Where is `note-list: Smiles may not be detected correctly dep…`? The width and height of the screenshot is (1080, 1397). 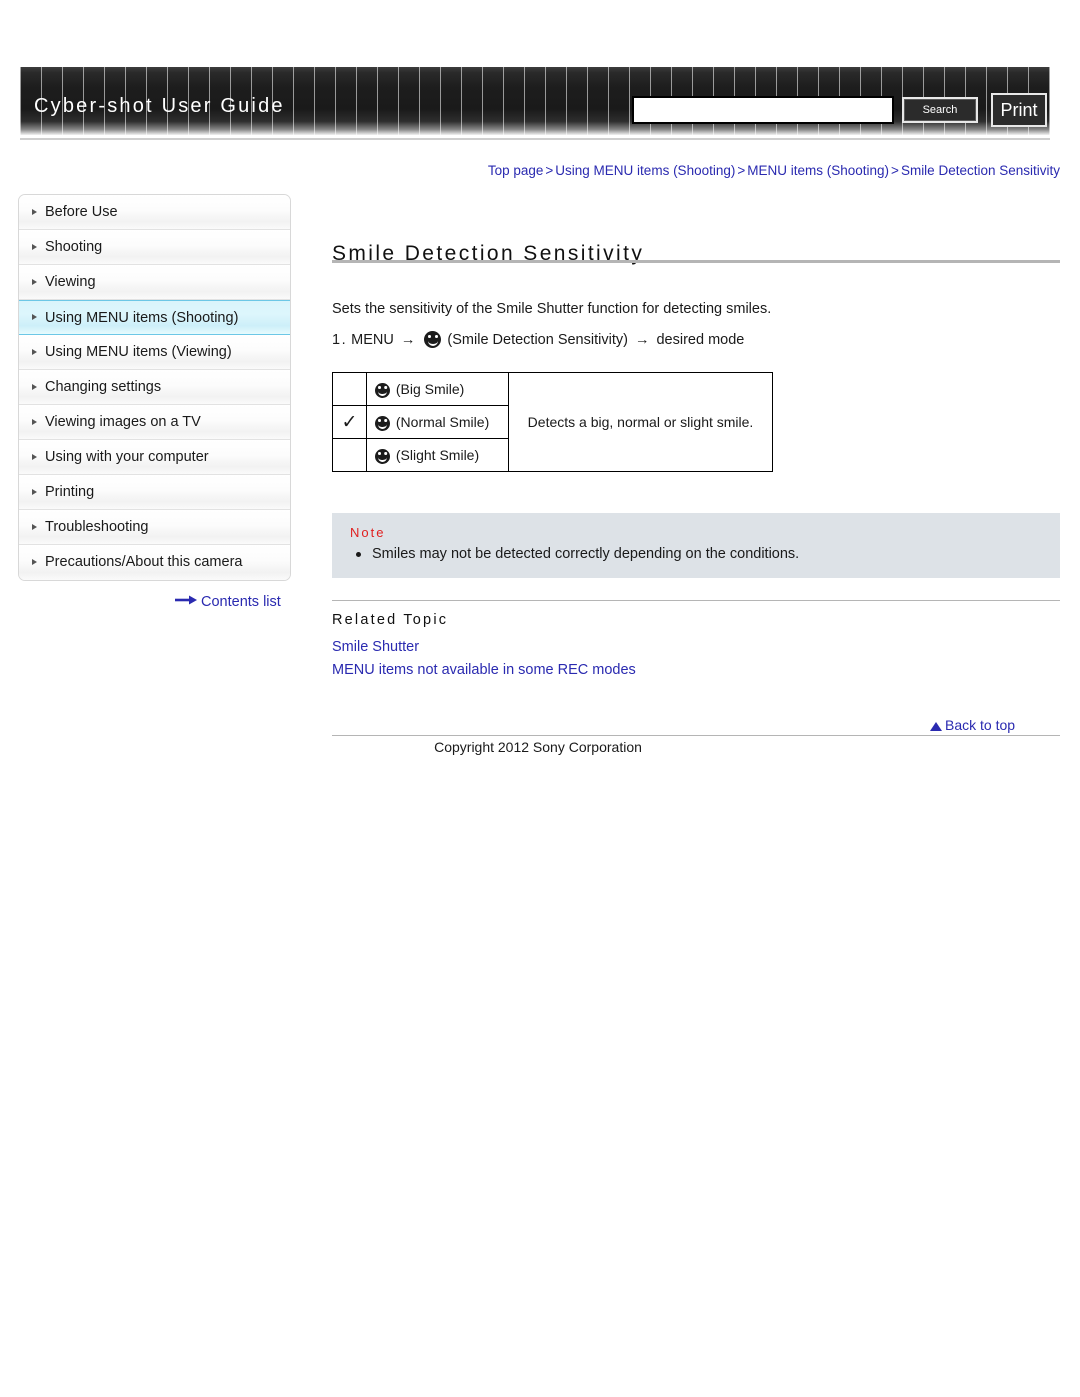 note-list: Smiles may not be detected correctly dep… is located at coordinates (696, 554).